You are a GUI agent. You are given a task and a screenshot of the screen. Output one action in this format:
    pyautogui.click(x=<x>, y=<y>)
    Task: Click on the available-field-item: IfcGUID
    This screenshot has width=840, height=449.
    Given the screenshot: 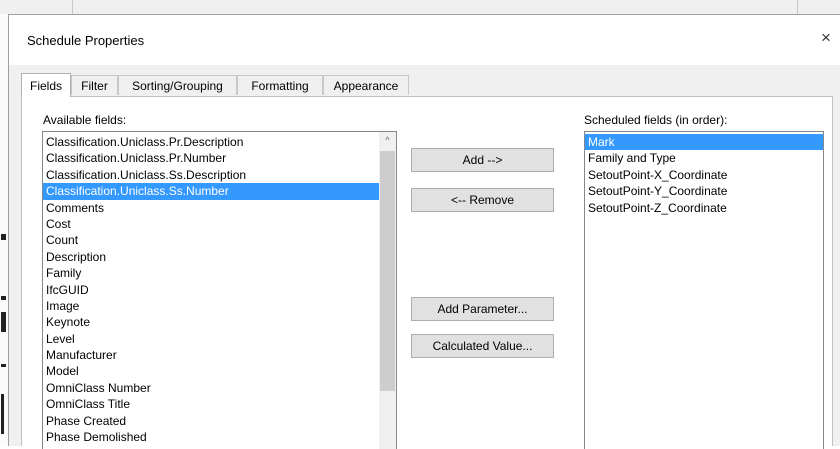 What is the action you would take?
    pyautogui.click(x=219, y=290)
    